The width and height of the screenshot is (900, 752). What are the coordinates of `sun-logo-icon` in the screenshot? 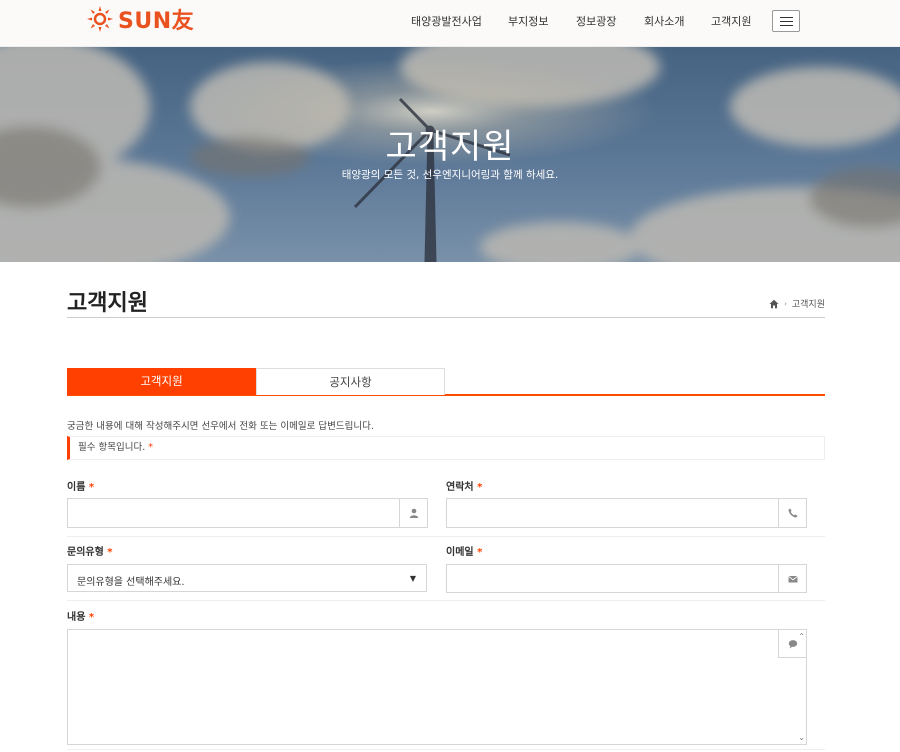 It's located at (100, 19).